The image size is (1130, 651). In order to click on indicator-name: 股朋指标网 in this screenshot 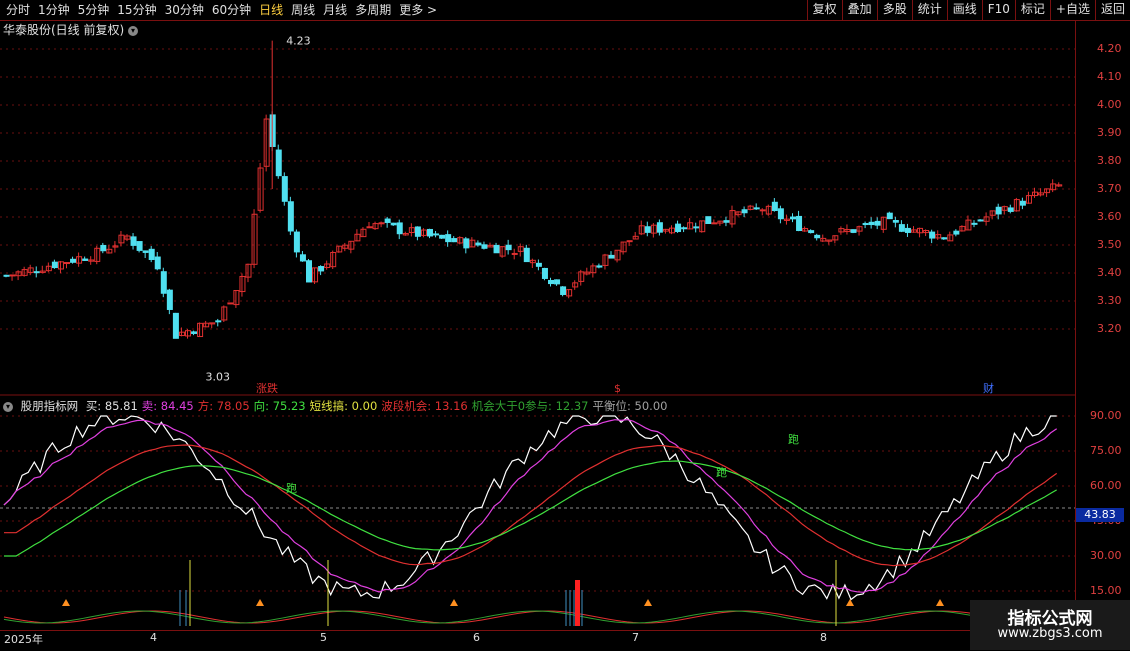, I will do `click(50, 406)`.